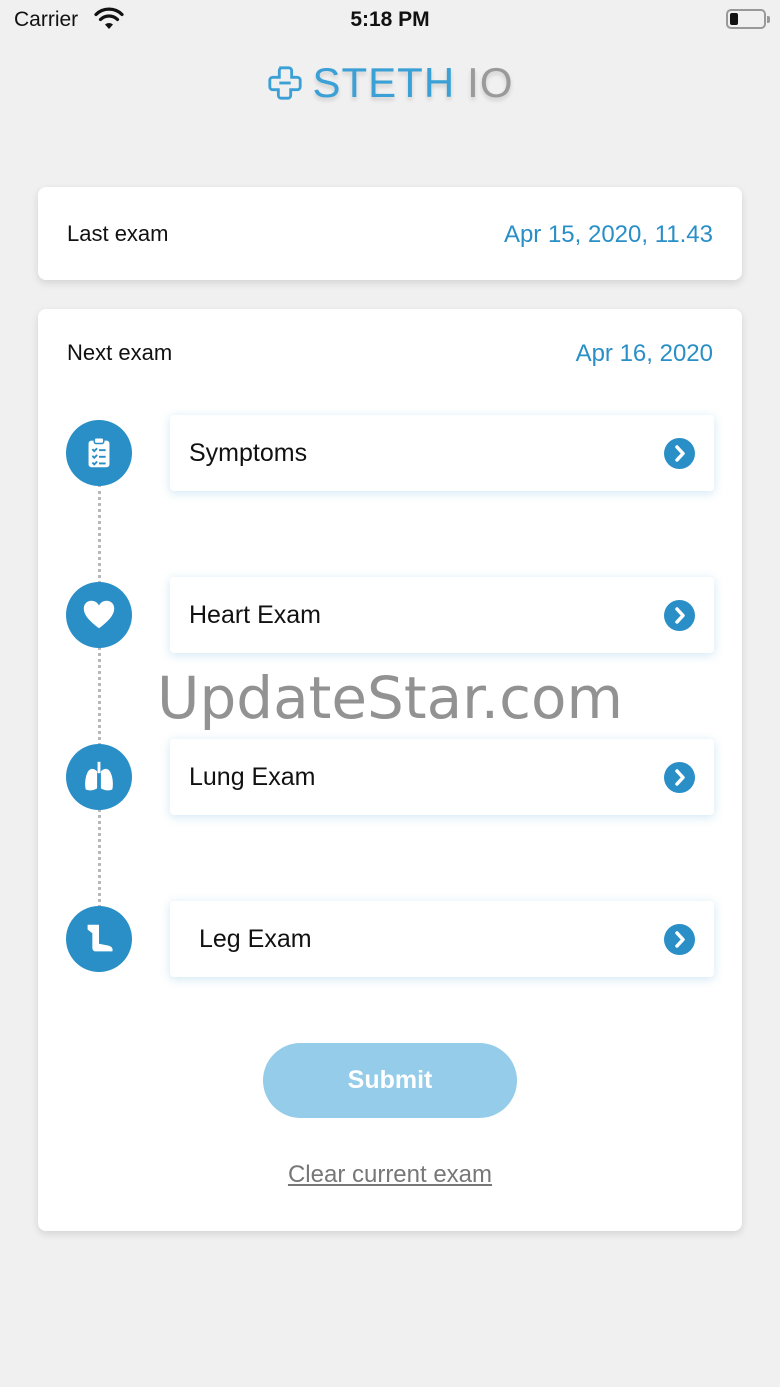 This screenshot has width=780, height=1387. I want to click on steth-cross-icon, so click(285, 83).